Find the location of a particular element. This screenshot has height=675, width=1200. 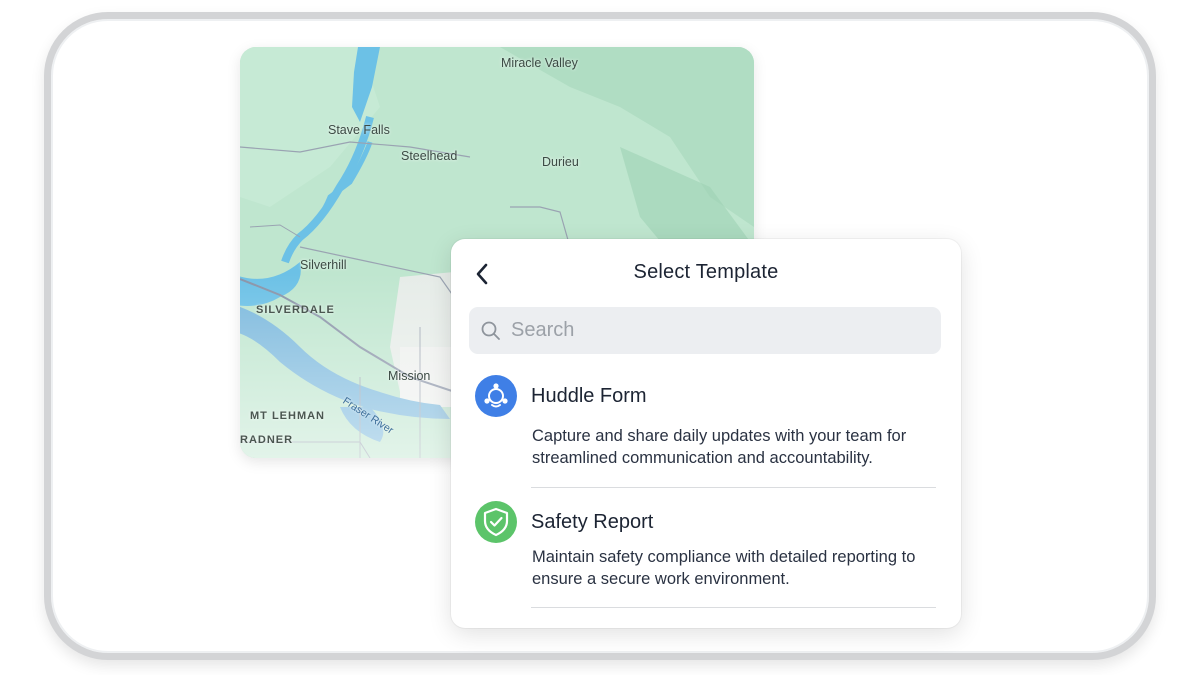

template-name: Safety Report is located at coordinates (592, 522).